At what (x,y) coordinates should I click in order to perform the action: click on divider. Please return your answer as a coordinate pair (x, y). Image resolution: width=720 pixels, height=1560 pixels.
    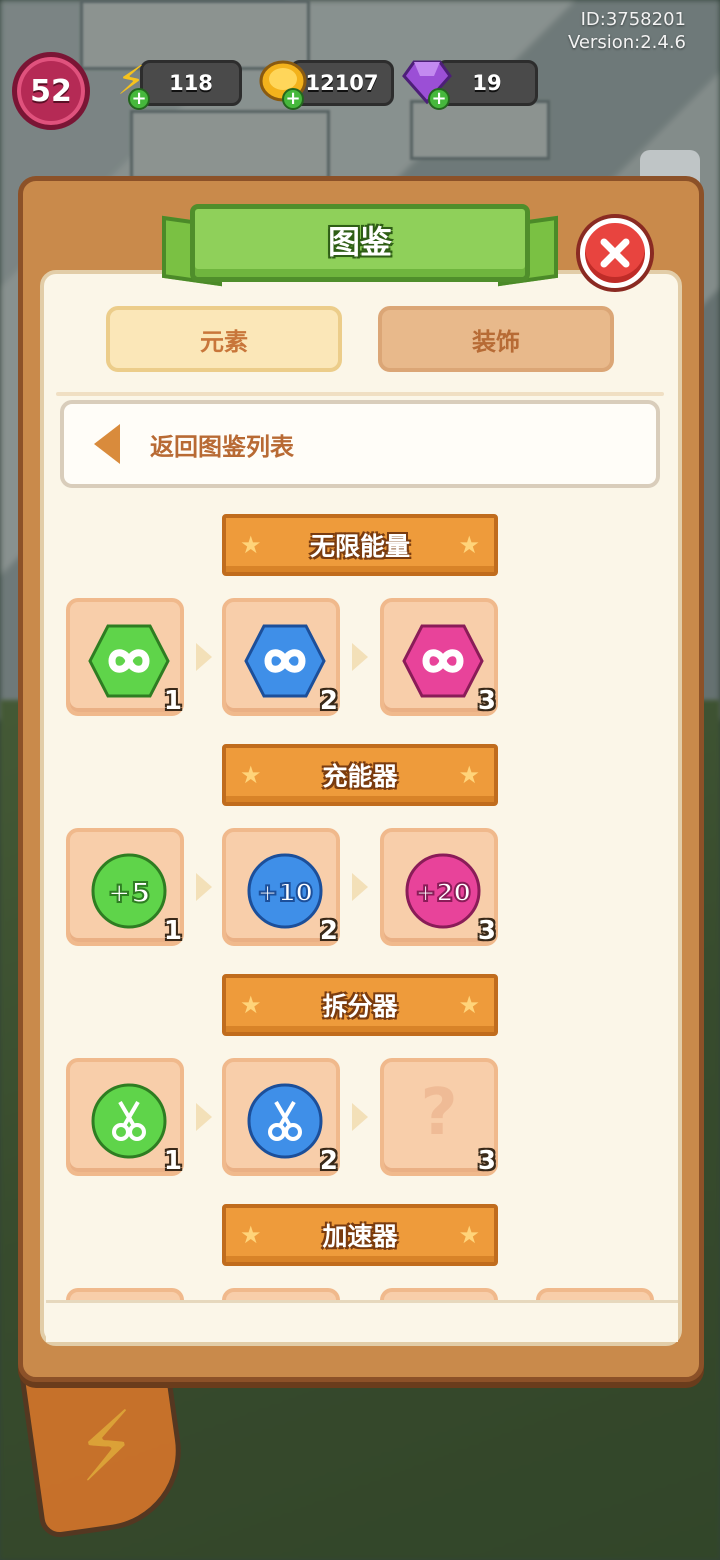
    Looking at the image, I should click on (360, 394).